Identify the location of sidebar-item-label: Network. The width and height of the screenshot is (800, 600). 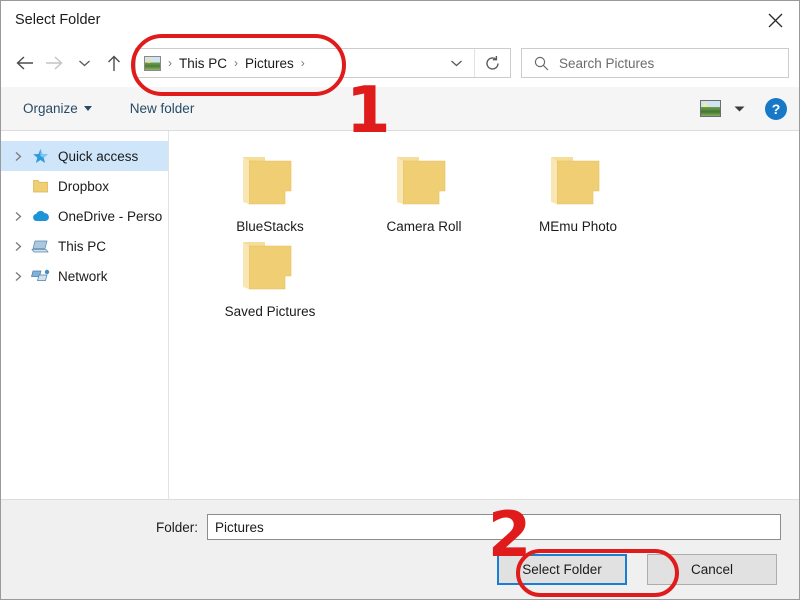
(83, 276).